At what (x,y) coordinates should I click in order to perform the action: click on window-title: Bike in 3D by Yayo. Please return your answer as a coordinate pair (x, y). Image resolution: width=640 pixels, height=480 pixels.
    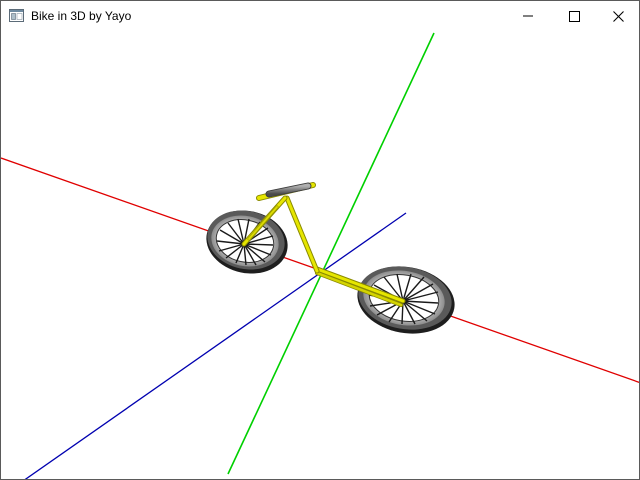
    Looking at the image, I should click on (81, 16).